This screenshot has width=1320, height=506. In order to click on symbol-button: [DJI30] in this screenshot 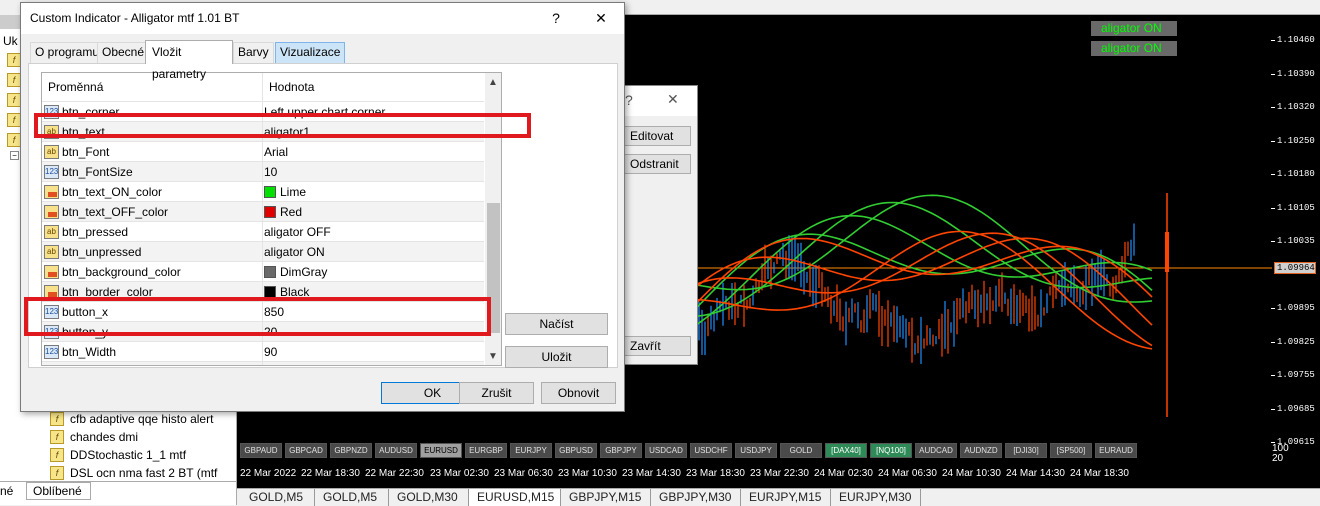, I will do `click(1026, 450)`.